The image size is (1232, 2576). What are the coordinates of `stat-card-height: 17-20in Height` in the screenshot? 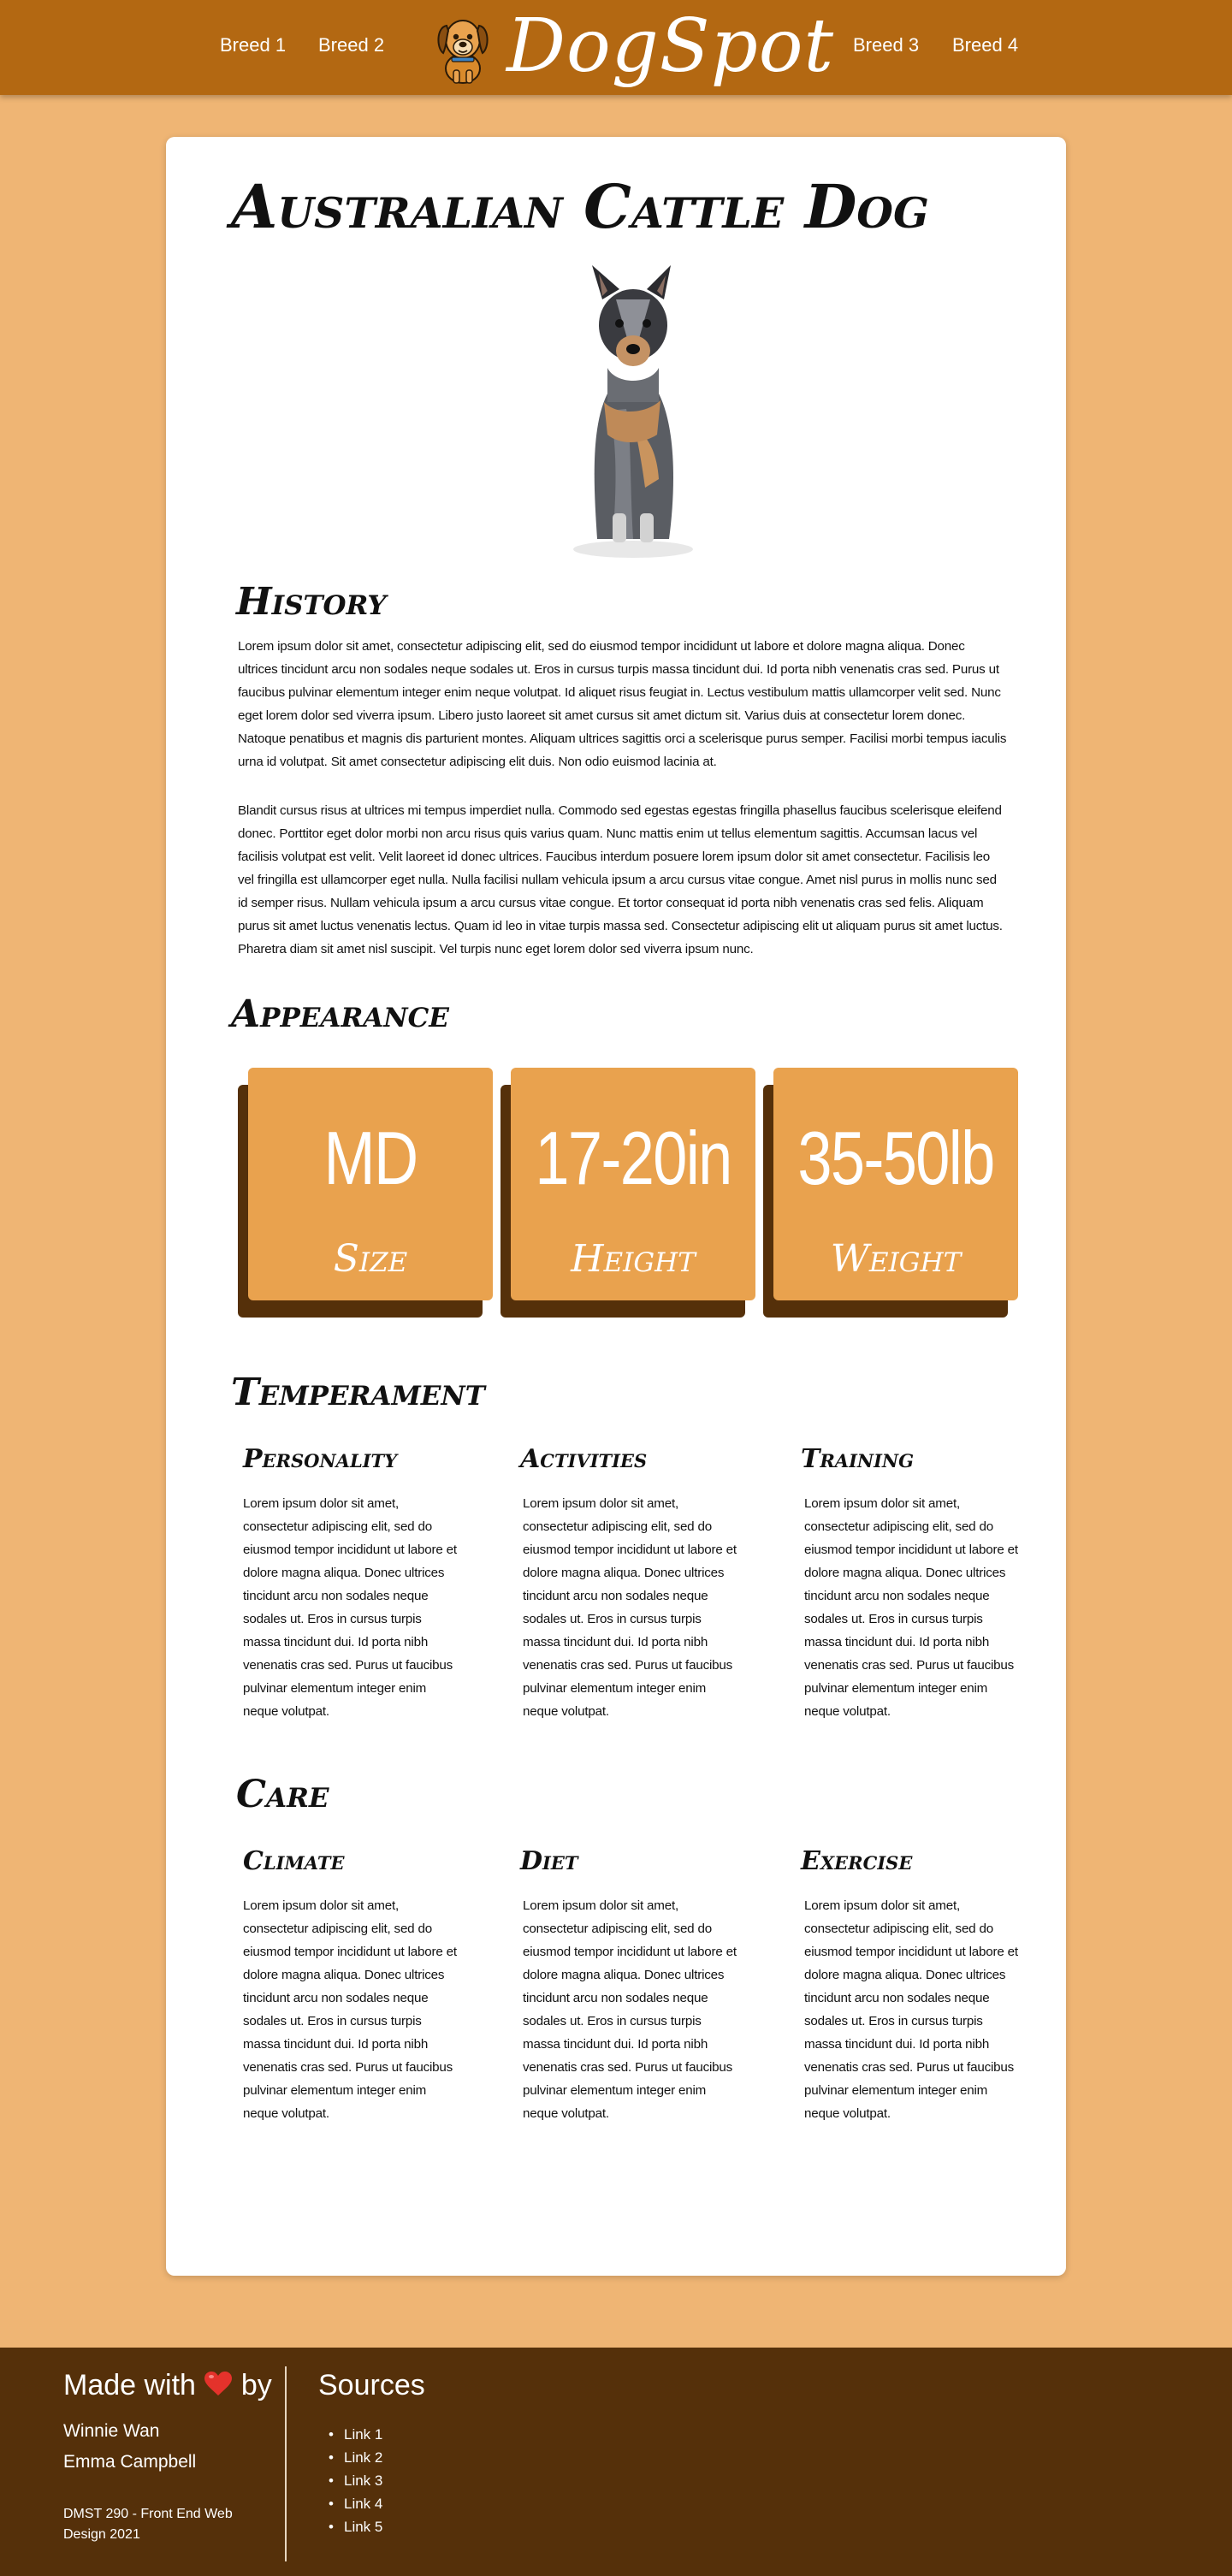 It's located at (627, 1193).